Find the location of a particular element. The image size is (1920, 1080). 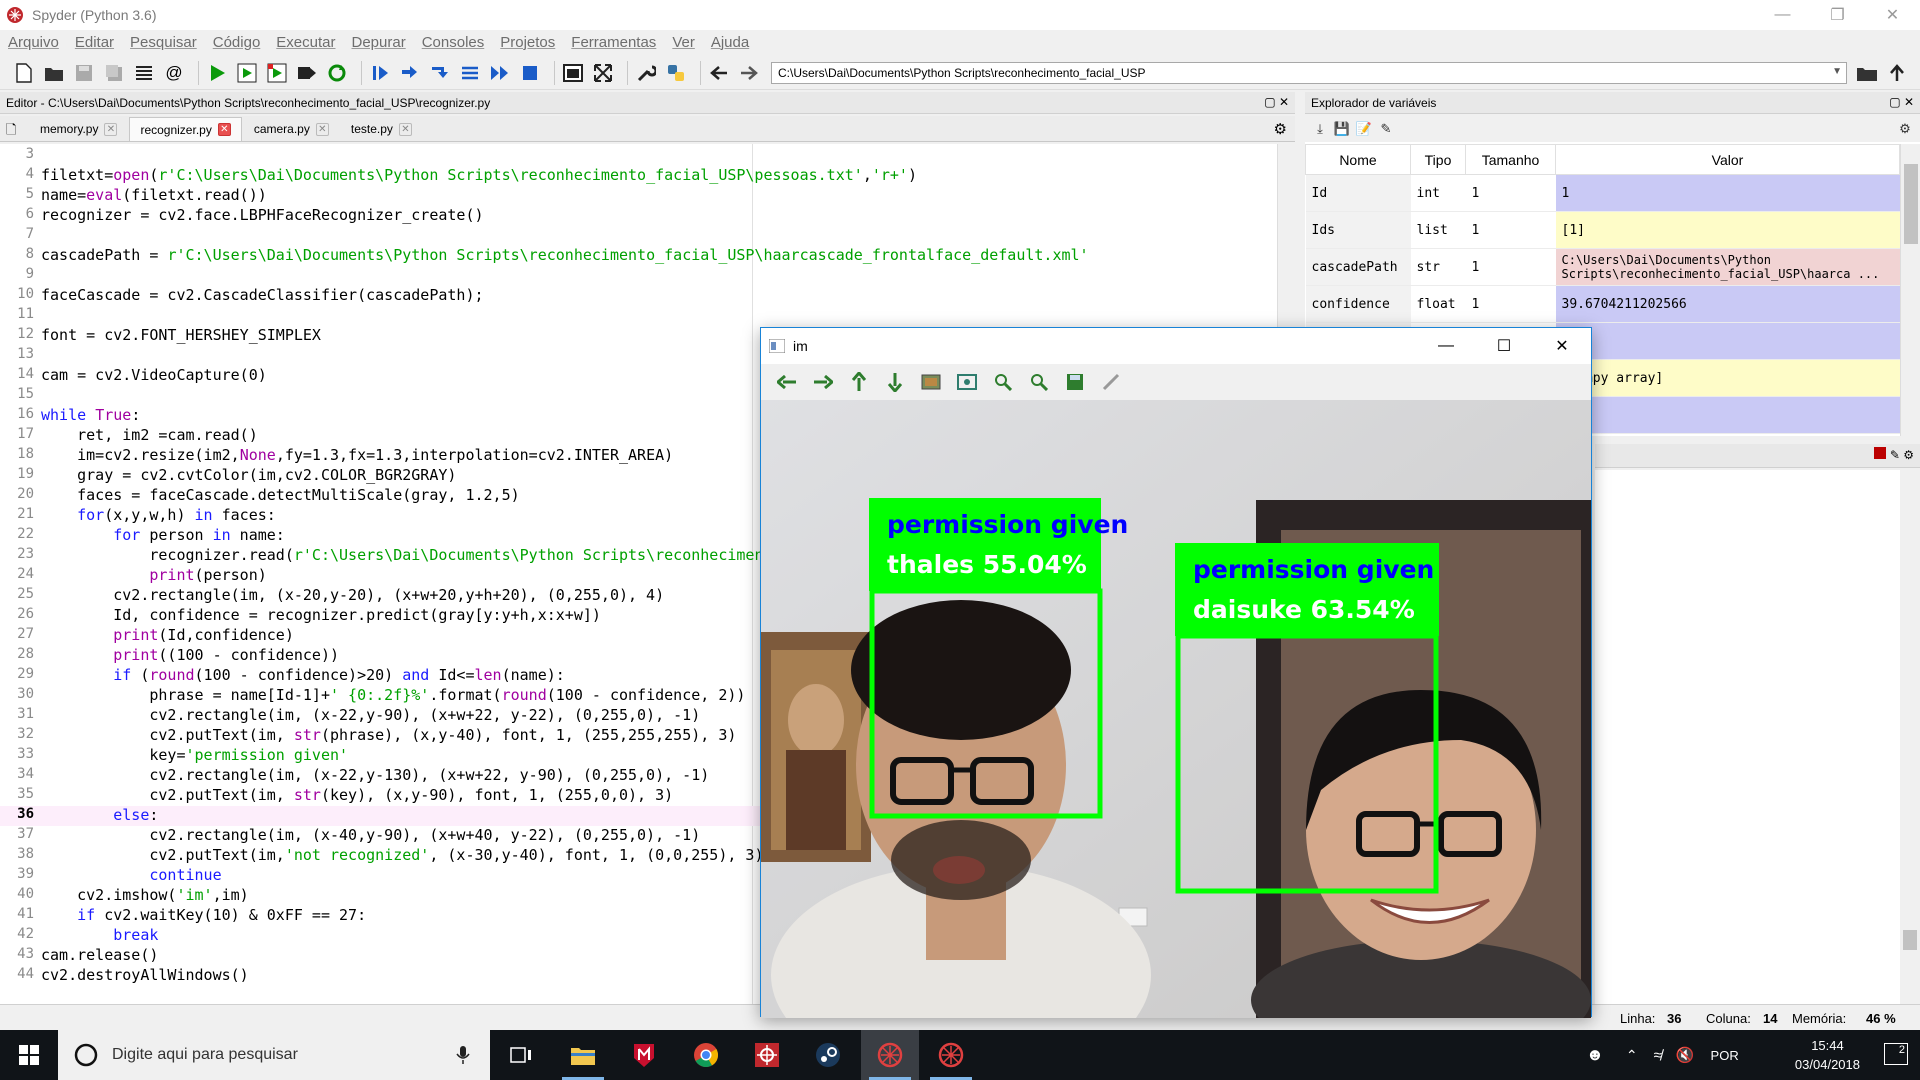

save-all-icon is located at coordinates (114, 73).